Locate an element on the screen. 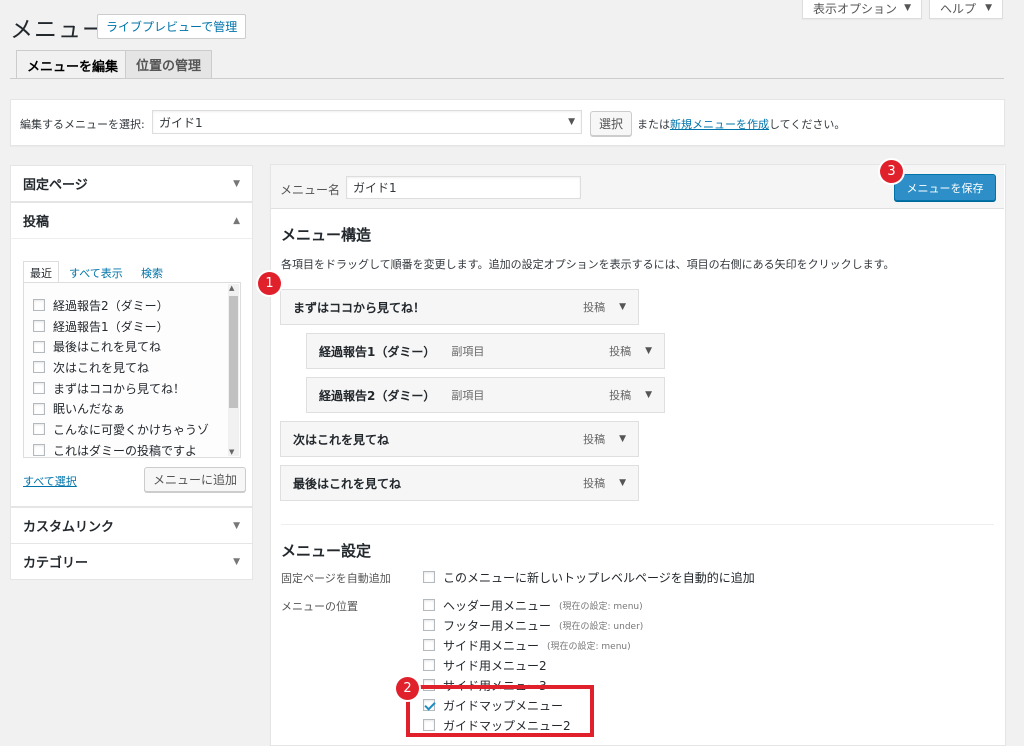 The width and height of the screenshot is (1024, 746). list-item: 経過報告2（ダミー） is located at coordinates (128, 305).